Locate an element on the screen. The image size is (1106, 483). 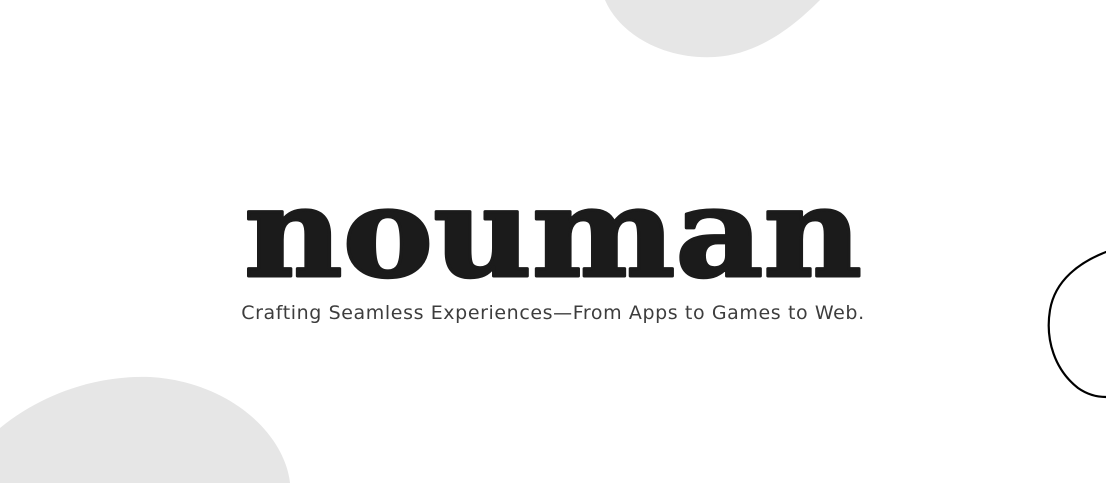
brand-wordmark-text: nouman is located at coordinates (553, 233).